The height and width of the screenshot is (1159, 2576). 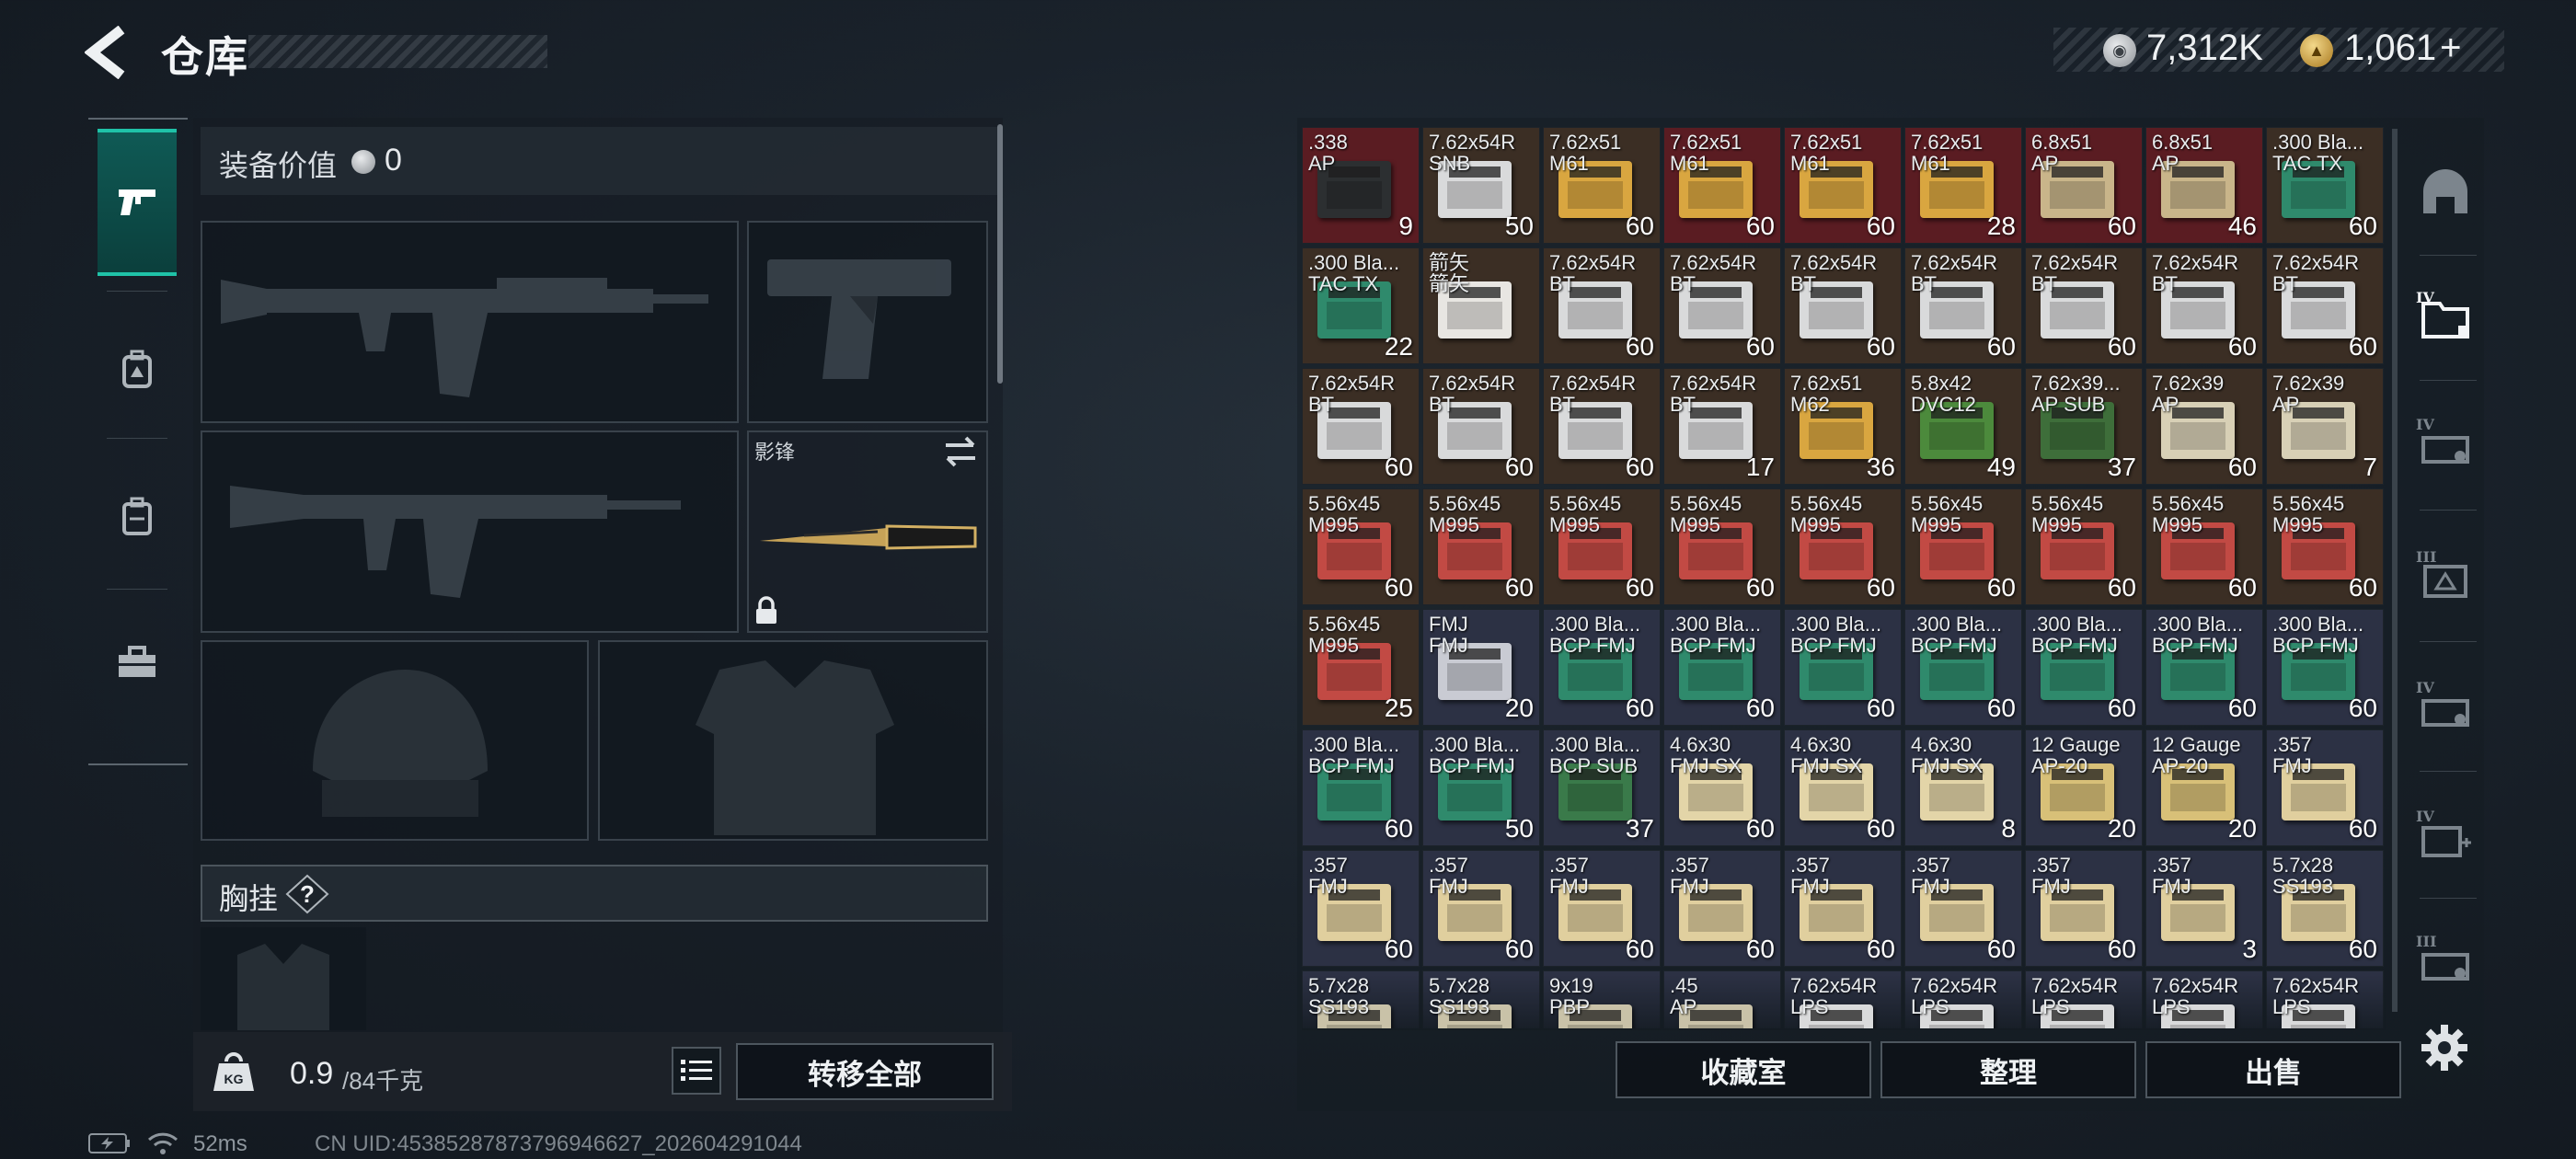 What do you see at coordinates (2445, 835) in the screenshot?
I see `storage-tab-6: IV` at bounding box center [2445, 835].